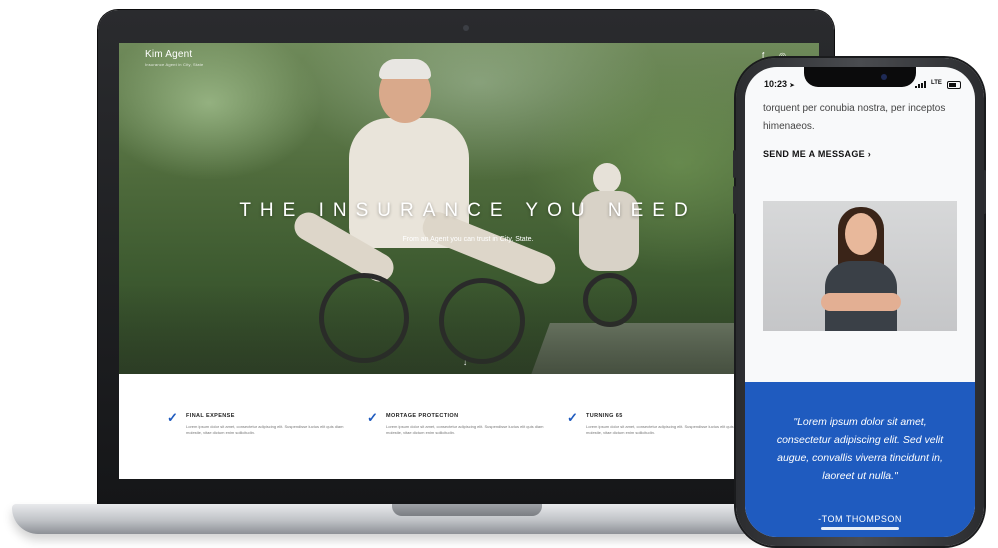  Describe the element at coordinates (884, 77) in the screenshot. I see `phone-camera` at that location.